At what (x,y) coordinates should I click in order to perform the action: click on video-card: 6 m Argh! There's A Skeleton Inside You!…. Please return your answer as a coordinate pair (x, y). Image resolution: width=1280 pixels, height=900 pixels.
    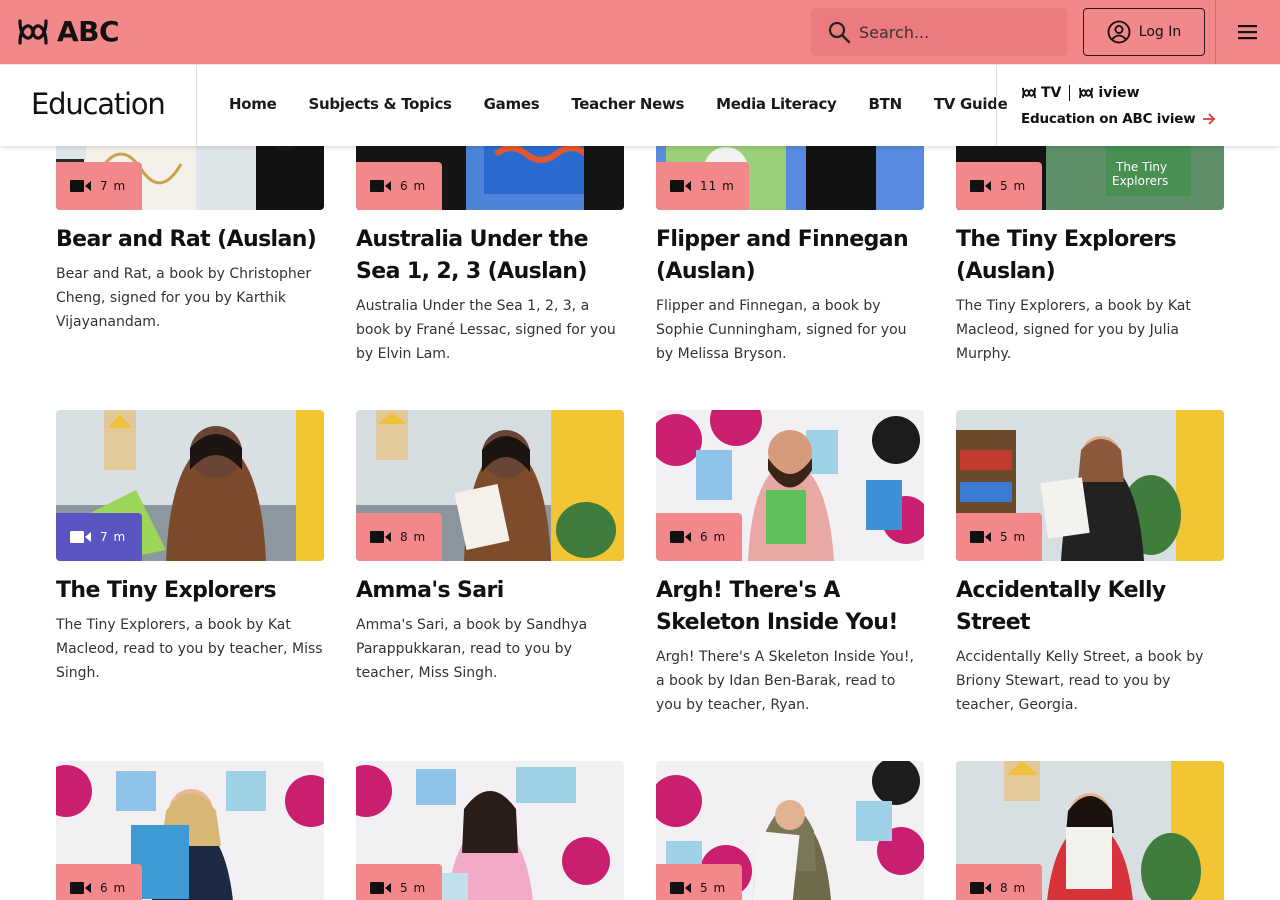
    Looking at the image, I should click on (790, 563).